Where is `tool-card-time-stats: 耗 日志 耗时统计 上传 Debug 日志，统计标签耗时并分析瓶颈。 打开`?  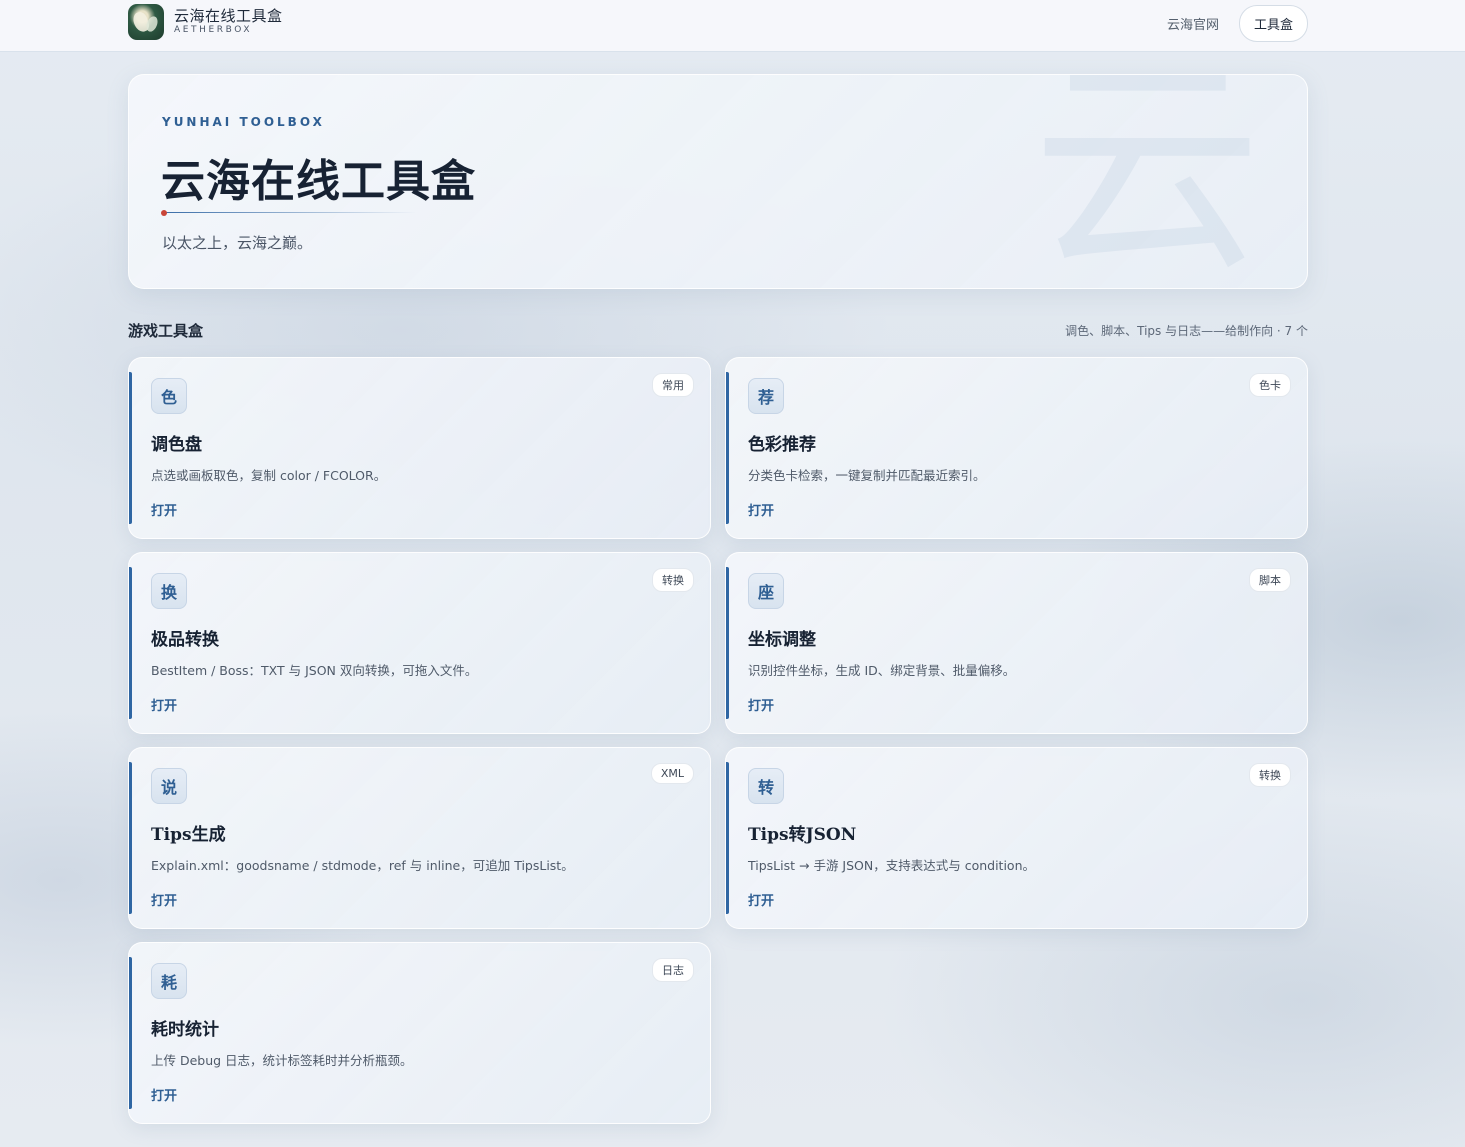
tool-card-time-stats: 耗 日志 耗时统计 上传 Debug 日志，统计标签耗时并分析瓶颈。 打开 is located at coordinates (419, 1033).